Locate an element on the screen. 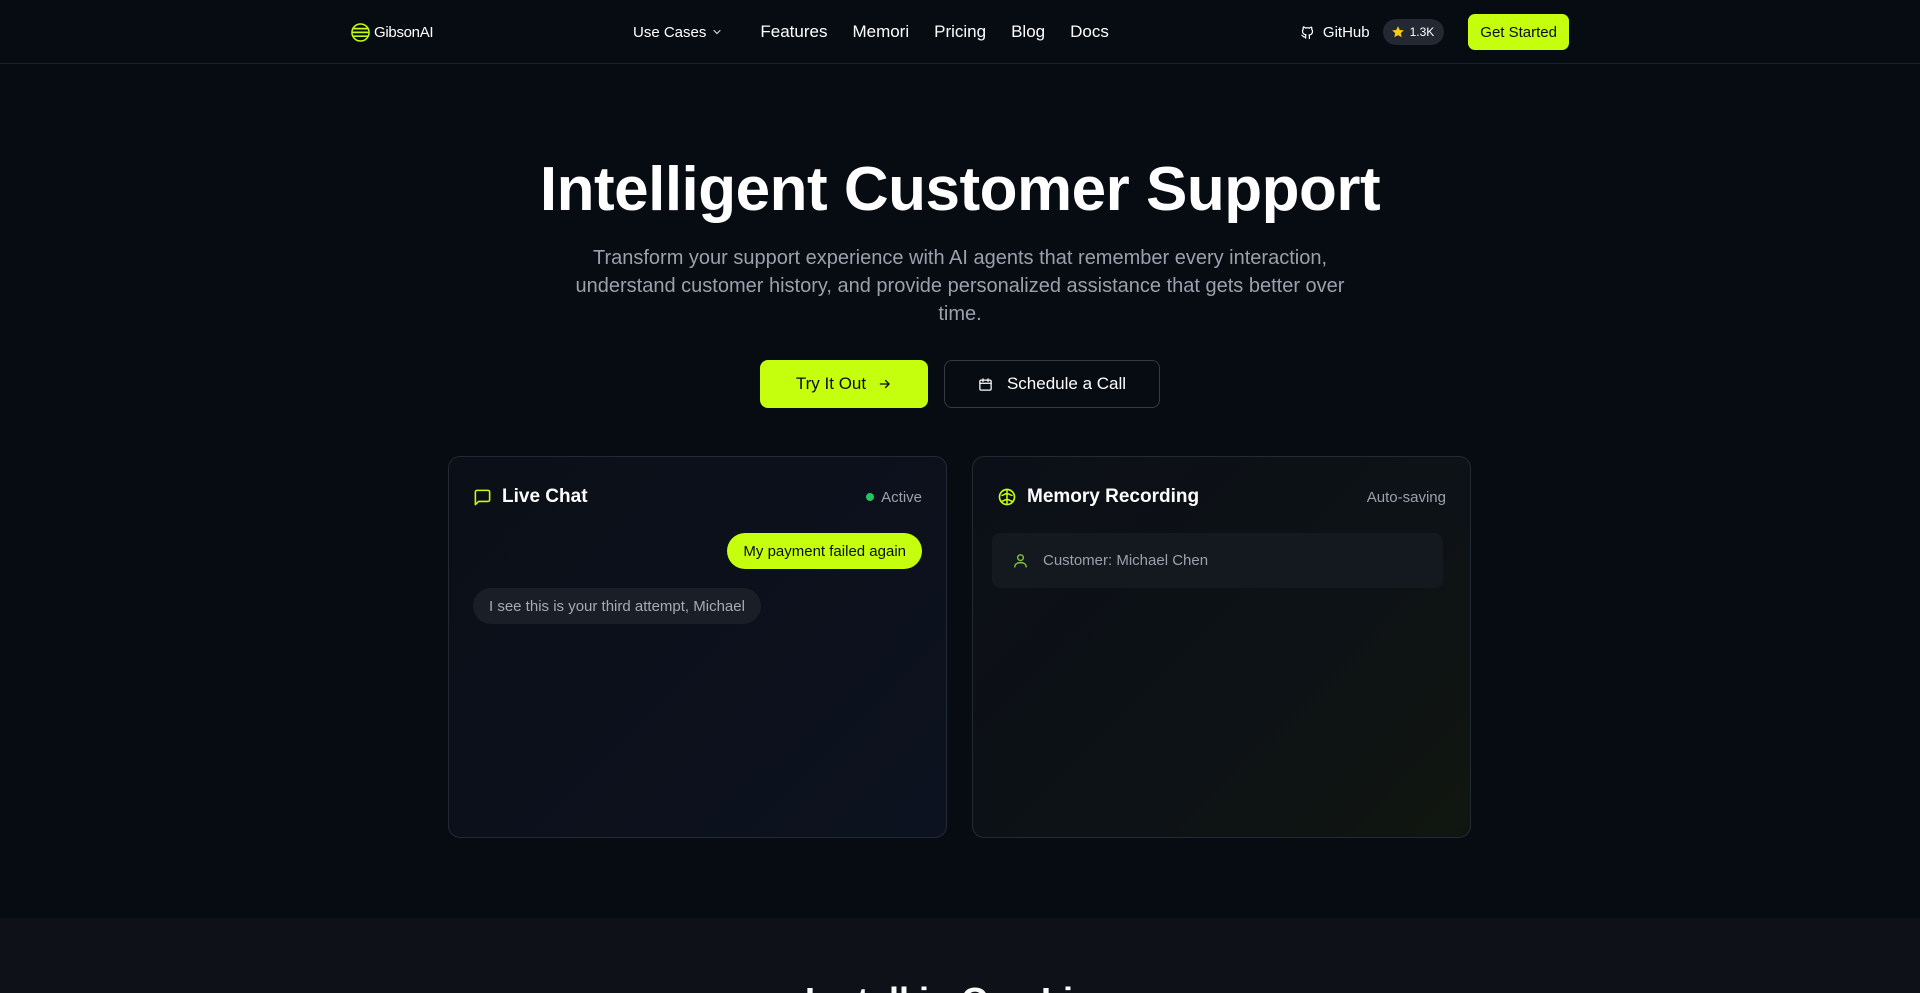 The height and width of the screenshot is (993, 1920). try-it-out-label: Try It Out is located at coordinates (831, 383).